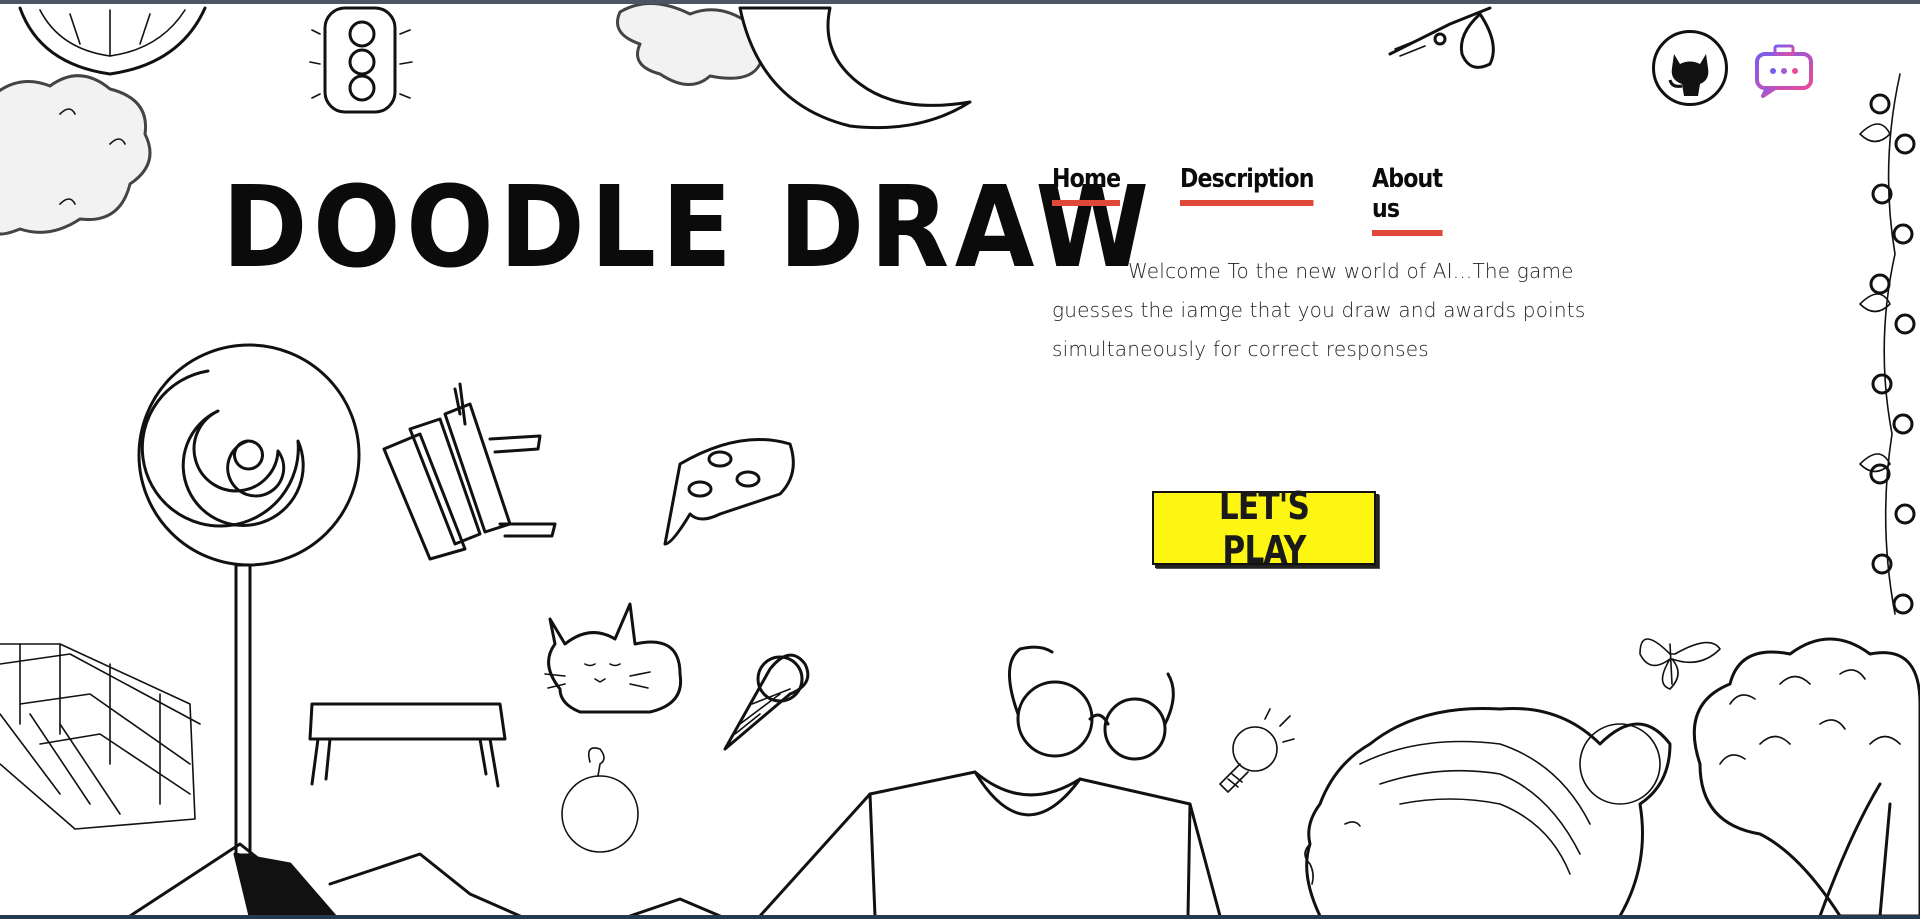 This screenshot has width=1920, height=919. Describe the element at coordinates (469, 471) in the screenshot. I see `chair-icon` at that location.